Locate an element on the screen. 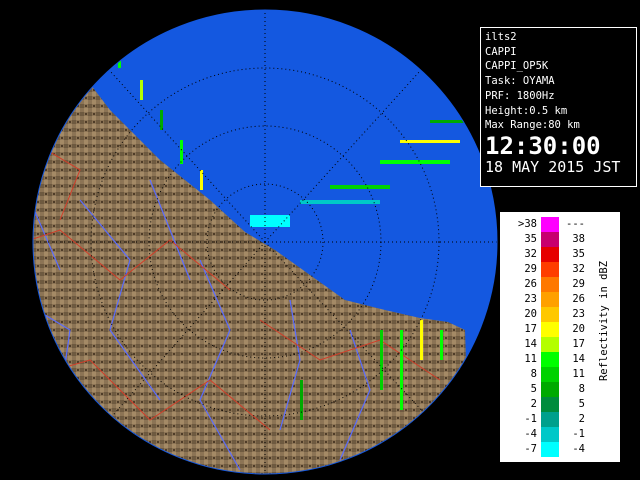 Image resolution: width=640 pixels, height=480 pixels. legend-low-value: 32 is located at coordinates (530, 254).